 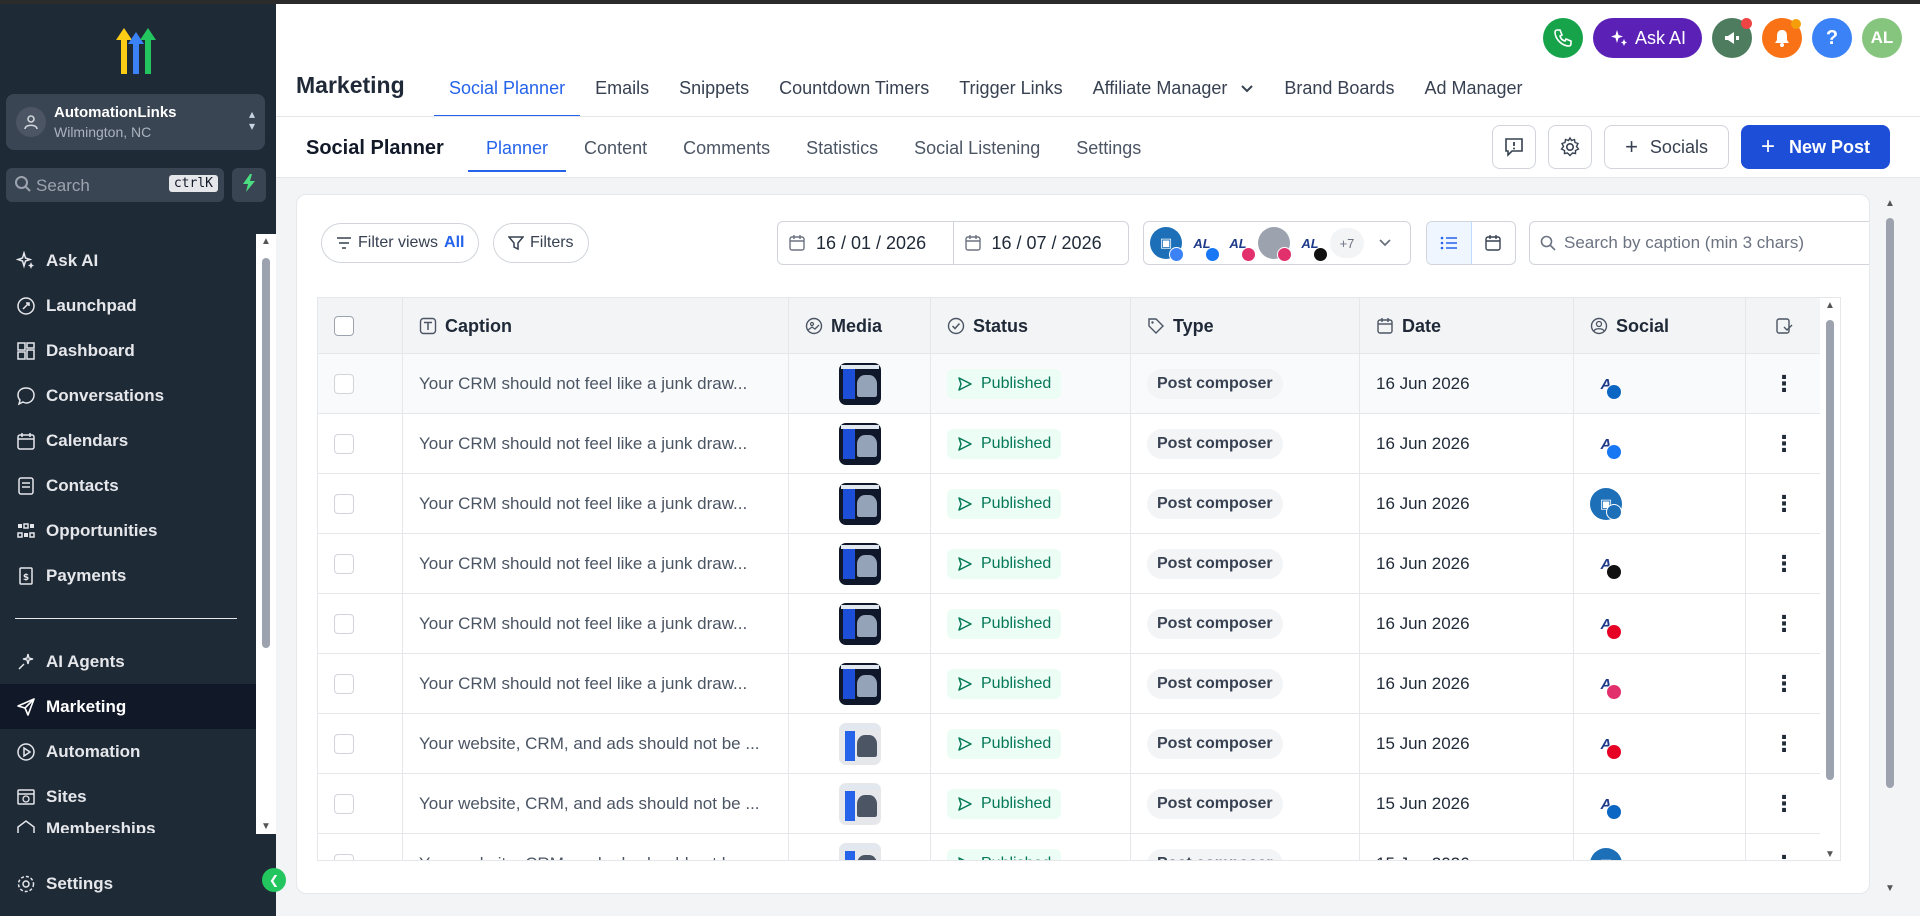 I want to click on tab-affiliate-manager: Affiliate Manager, so click(x=1174, y=90).